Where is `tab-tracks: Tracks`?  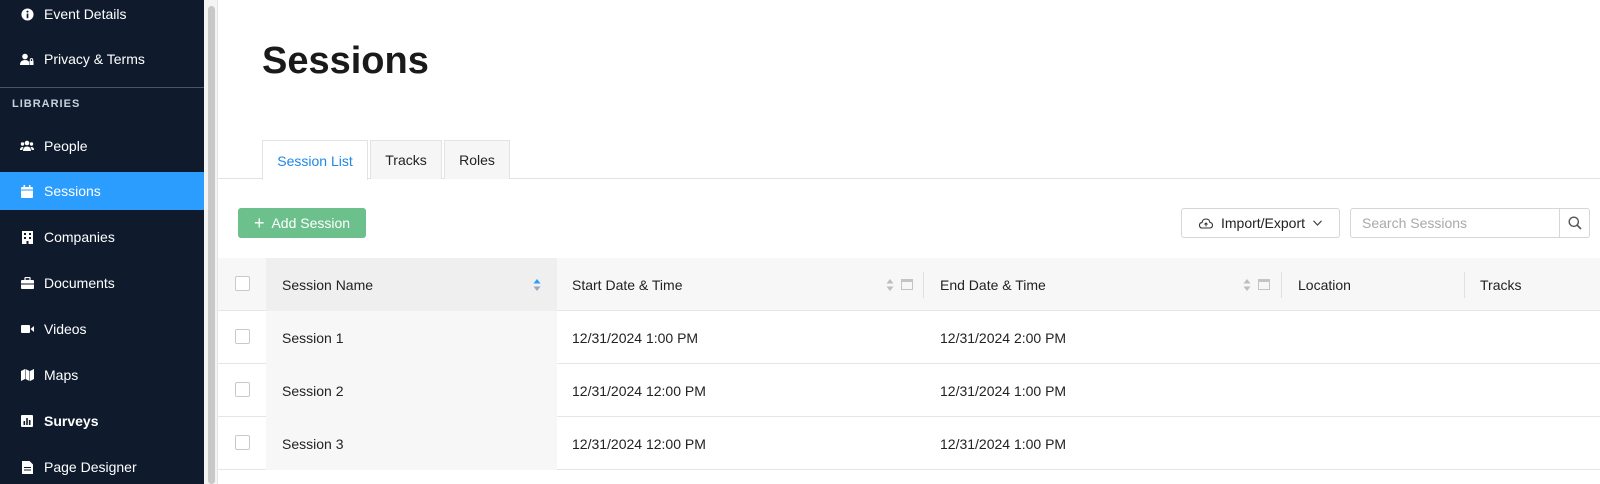
tab-tracks: Tracks is located at coordinates (406, 159).